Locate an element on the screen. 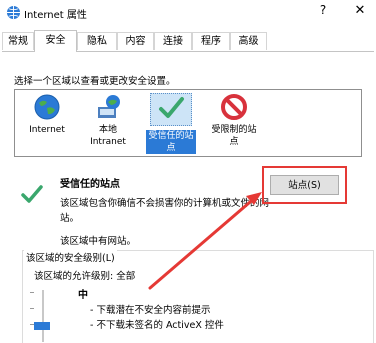 Image resolution: width=376 pixels, height=343 pixels. security-level-name: 中 is located at coordinates (83, 295).